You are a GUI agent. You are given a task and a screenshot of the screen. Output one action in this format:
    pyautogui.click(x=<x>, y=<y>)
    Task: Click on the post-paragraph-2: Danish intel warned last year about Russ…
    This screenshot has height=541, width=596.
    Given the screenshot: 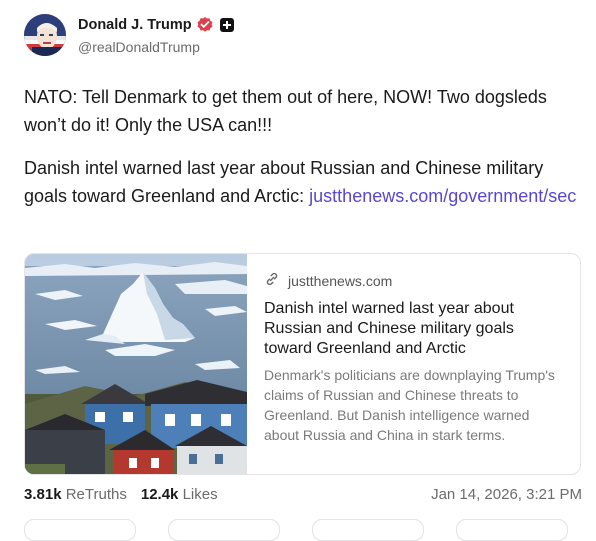 What is the action you would take?
    pyautogui.click(x=302, y=182)
    